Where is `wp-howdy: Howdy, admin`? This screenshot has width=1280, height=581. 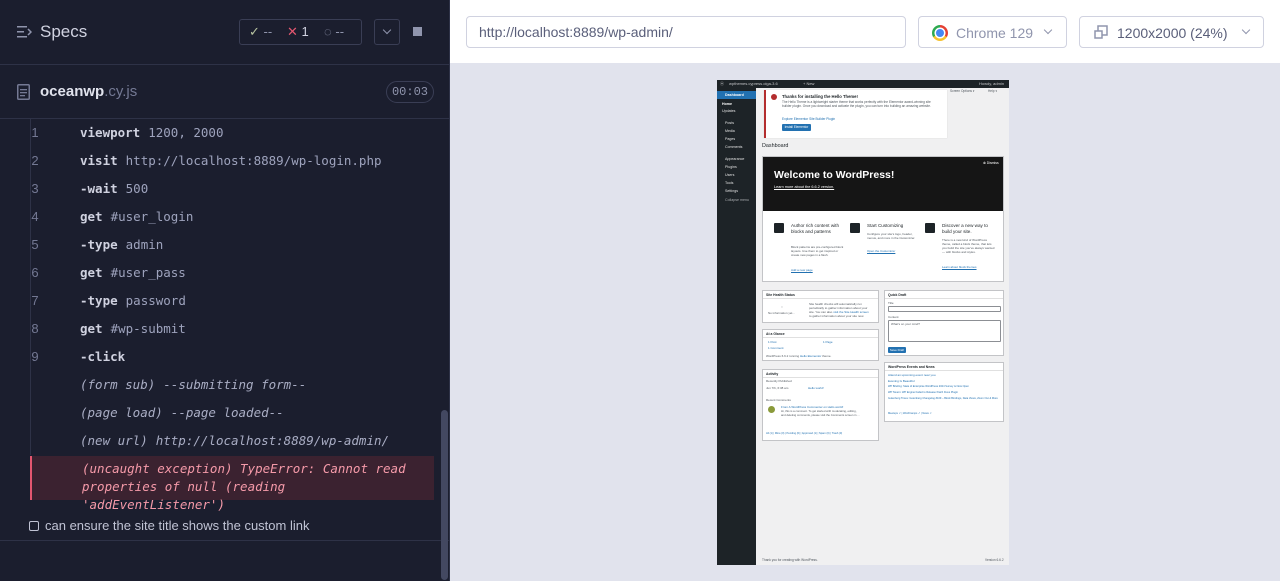 wp-howdy: Howdy, admin is located at coordinates (991, 83).